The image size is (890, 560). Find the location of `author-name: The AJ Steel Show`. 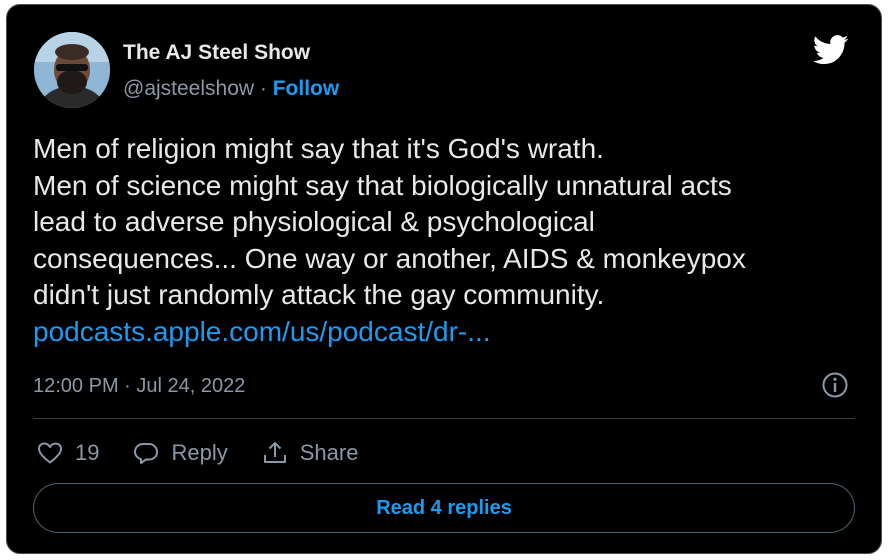

author-name: The AJ Steel Show is located at coordinates (216, 53).